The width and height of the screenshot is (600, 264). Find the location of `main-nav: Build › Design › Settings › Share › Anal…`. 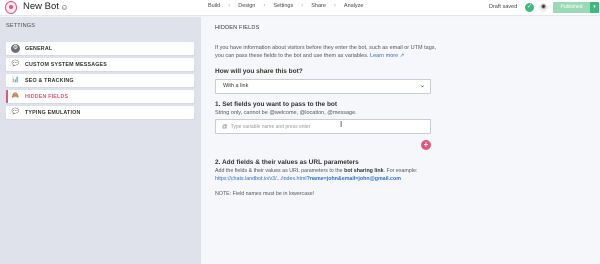

main-nav: Build › Design › Settings › Share › Anal… is located at coordinates (290, 6).